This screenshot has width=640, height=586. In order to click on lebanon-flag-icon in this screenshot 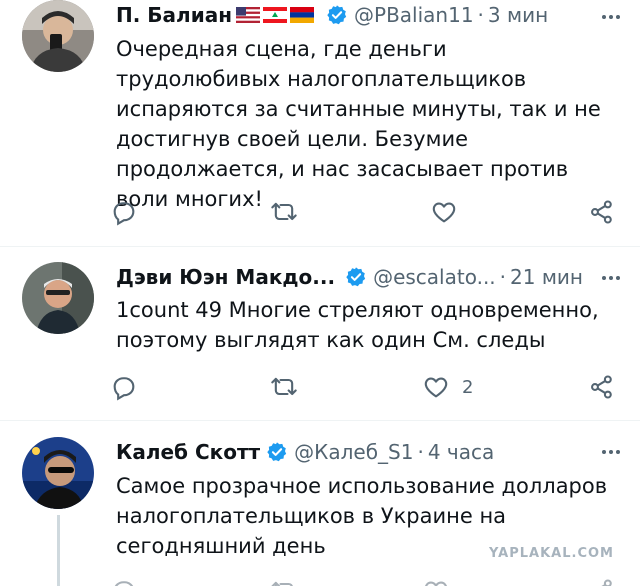, I will do `click(275, 15)`.